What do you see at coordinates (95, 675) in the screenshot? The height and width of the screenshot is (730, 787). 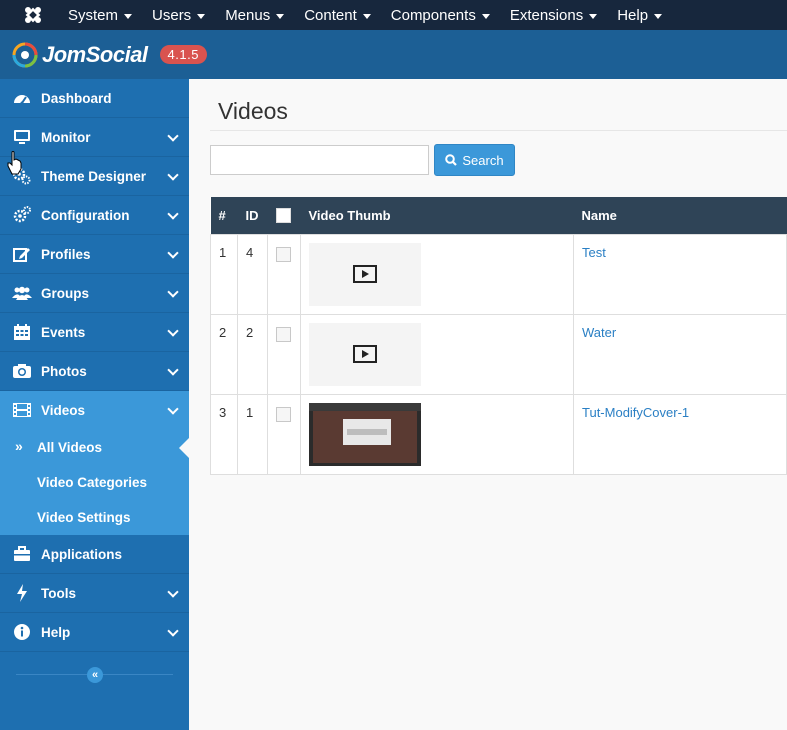 I see `collapse-sidebar-icon: «` at bounding box center [95, 675].